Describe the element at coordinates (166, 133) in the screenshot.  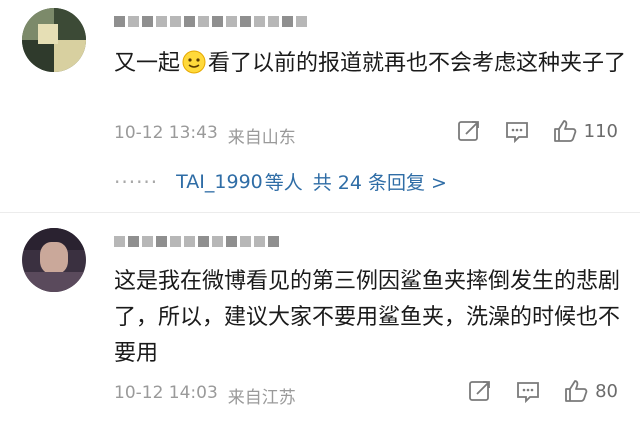
I see `comment-time: 10-12 13:43` at that location.